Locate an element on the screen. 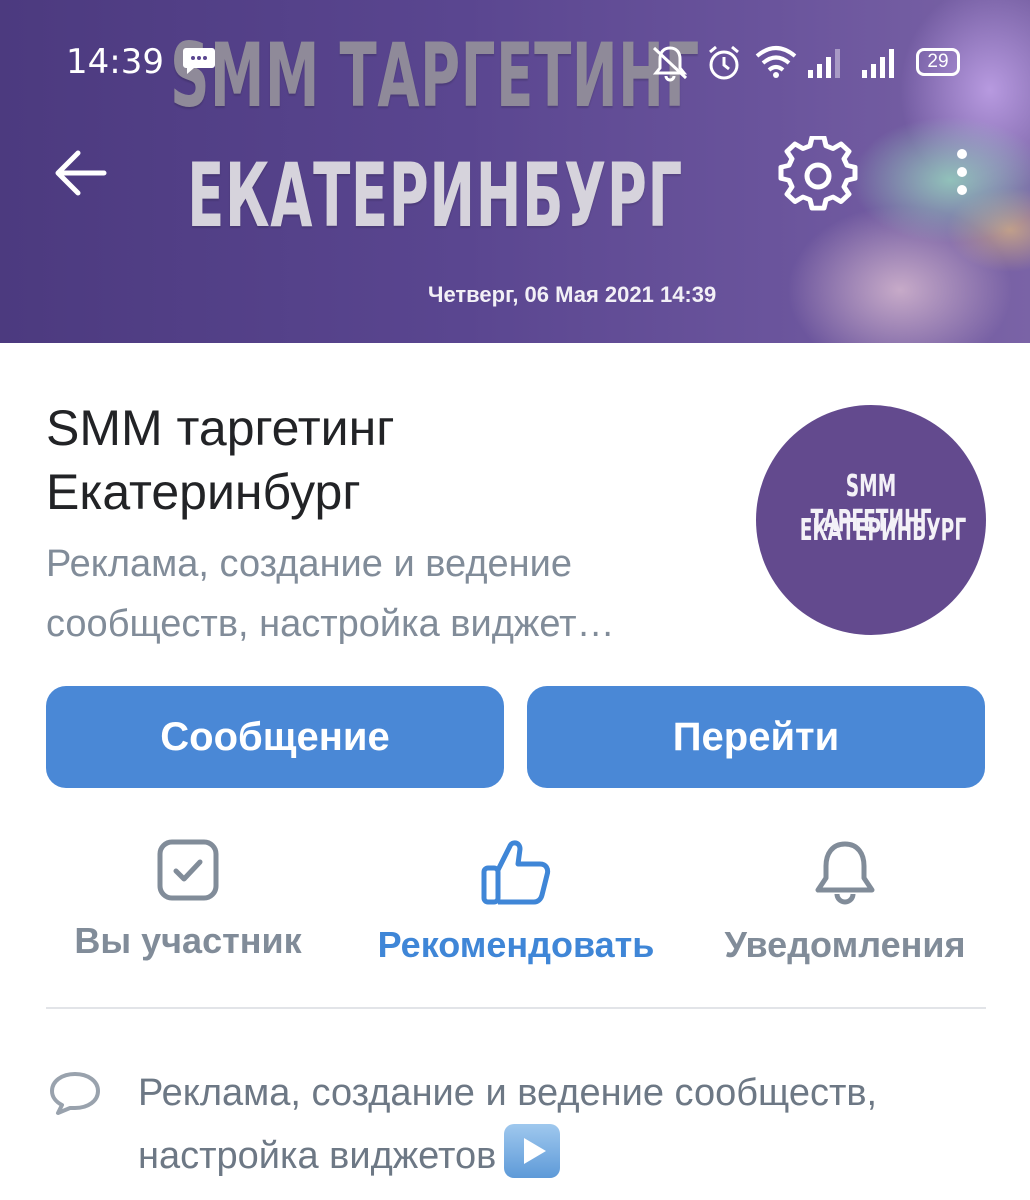 The width and height of the screenshot is (1030, 1200). go-button: Перейти is located at coordinates (756, 737).